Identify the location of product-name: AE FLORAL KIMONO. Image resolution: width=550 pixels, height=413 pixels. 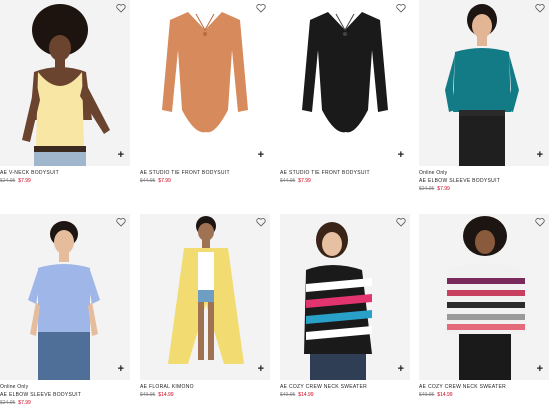
(205, 387).